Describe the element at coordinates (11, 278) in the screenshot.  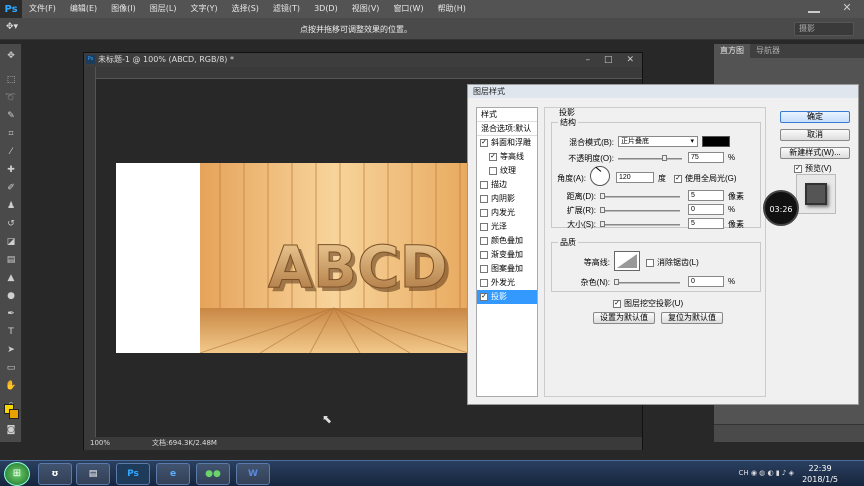
I see `blur-tool-icon: ▲` at that location.